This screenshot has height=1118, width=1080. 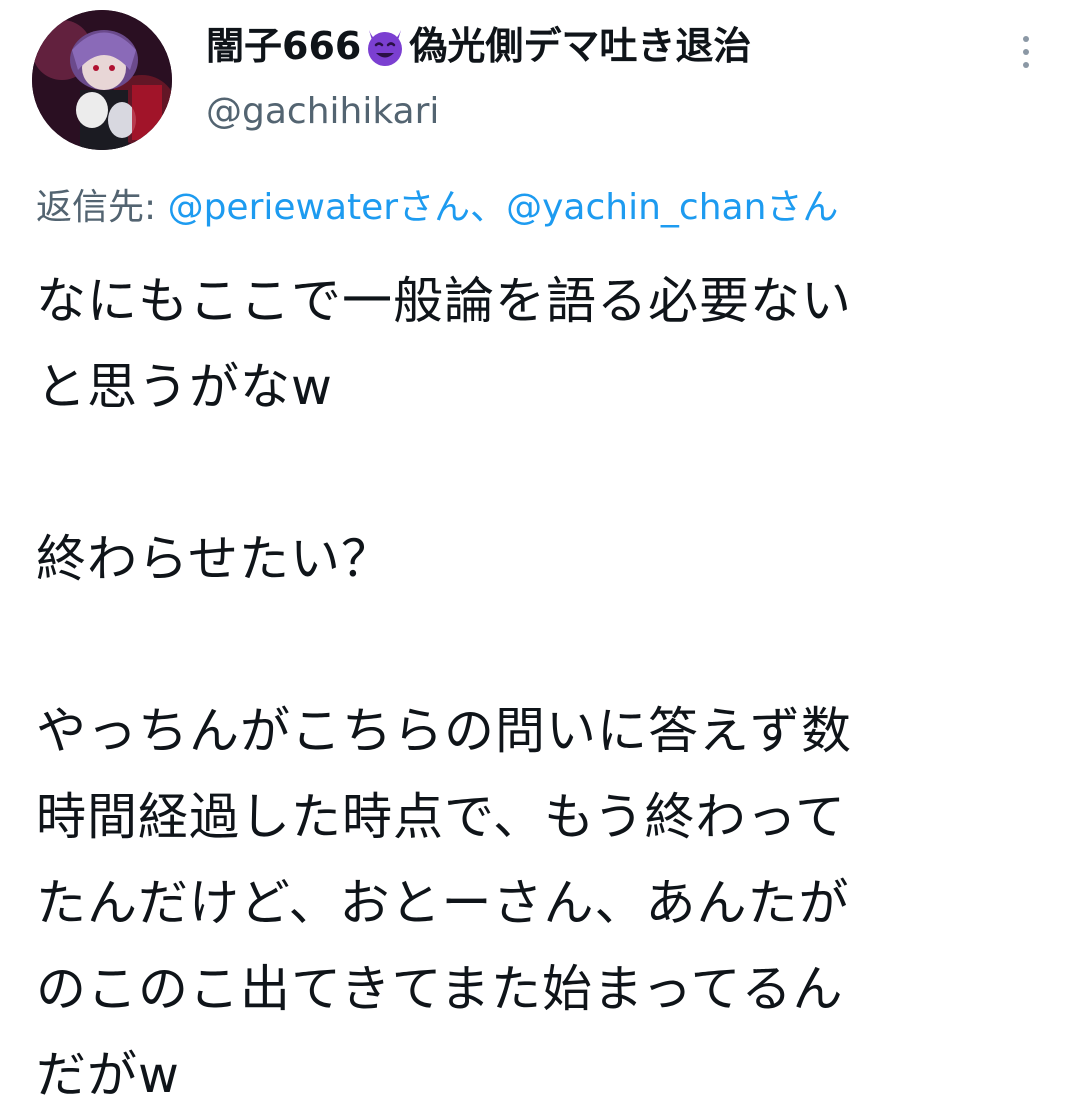 I want to click on tweet-line: のこのこ出てきてまた始まってるん, so click(x=440, y=989).